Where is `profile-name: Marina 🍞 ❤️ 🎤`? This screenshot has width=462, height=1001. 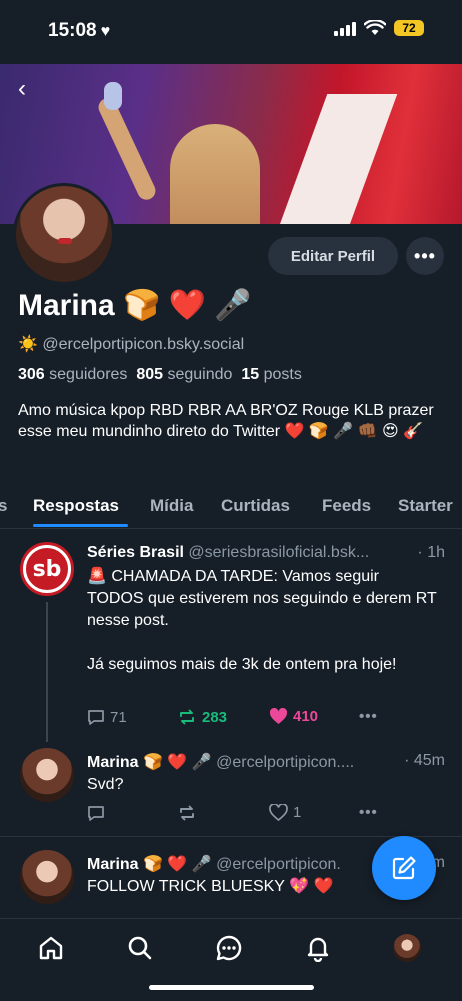 profile-name: Marina 🍞 ❤️ 🎤 is located at coordinates (135, 305).